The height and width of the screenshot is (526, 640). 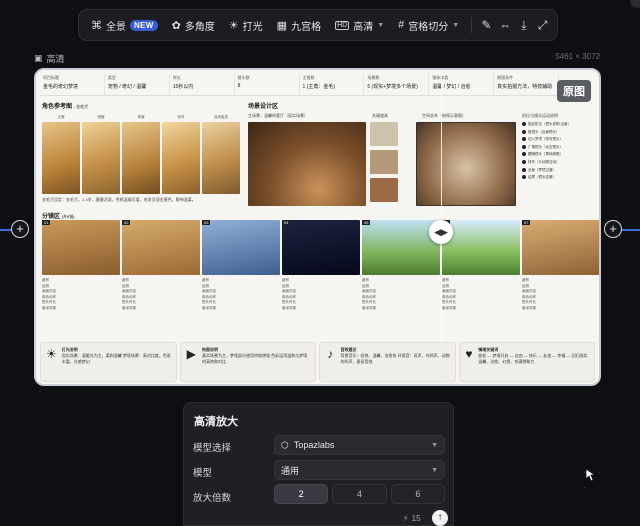 What do you see at coordinates (38, 58) in the screenshot?
I see `image-icon: ▣` at bounding box center [38, 58].